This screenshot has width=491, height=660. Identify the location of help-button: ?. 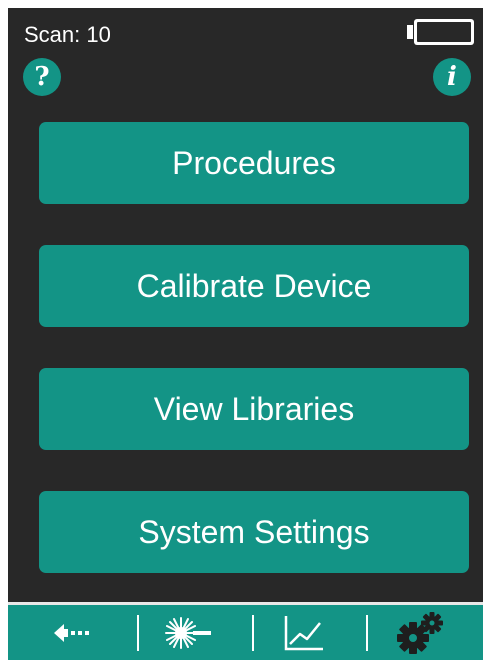
(42, 77).